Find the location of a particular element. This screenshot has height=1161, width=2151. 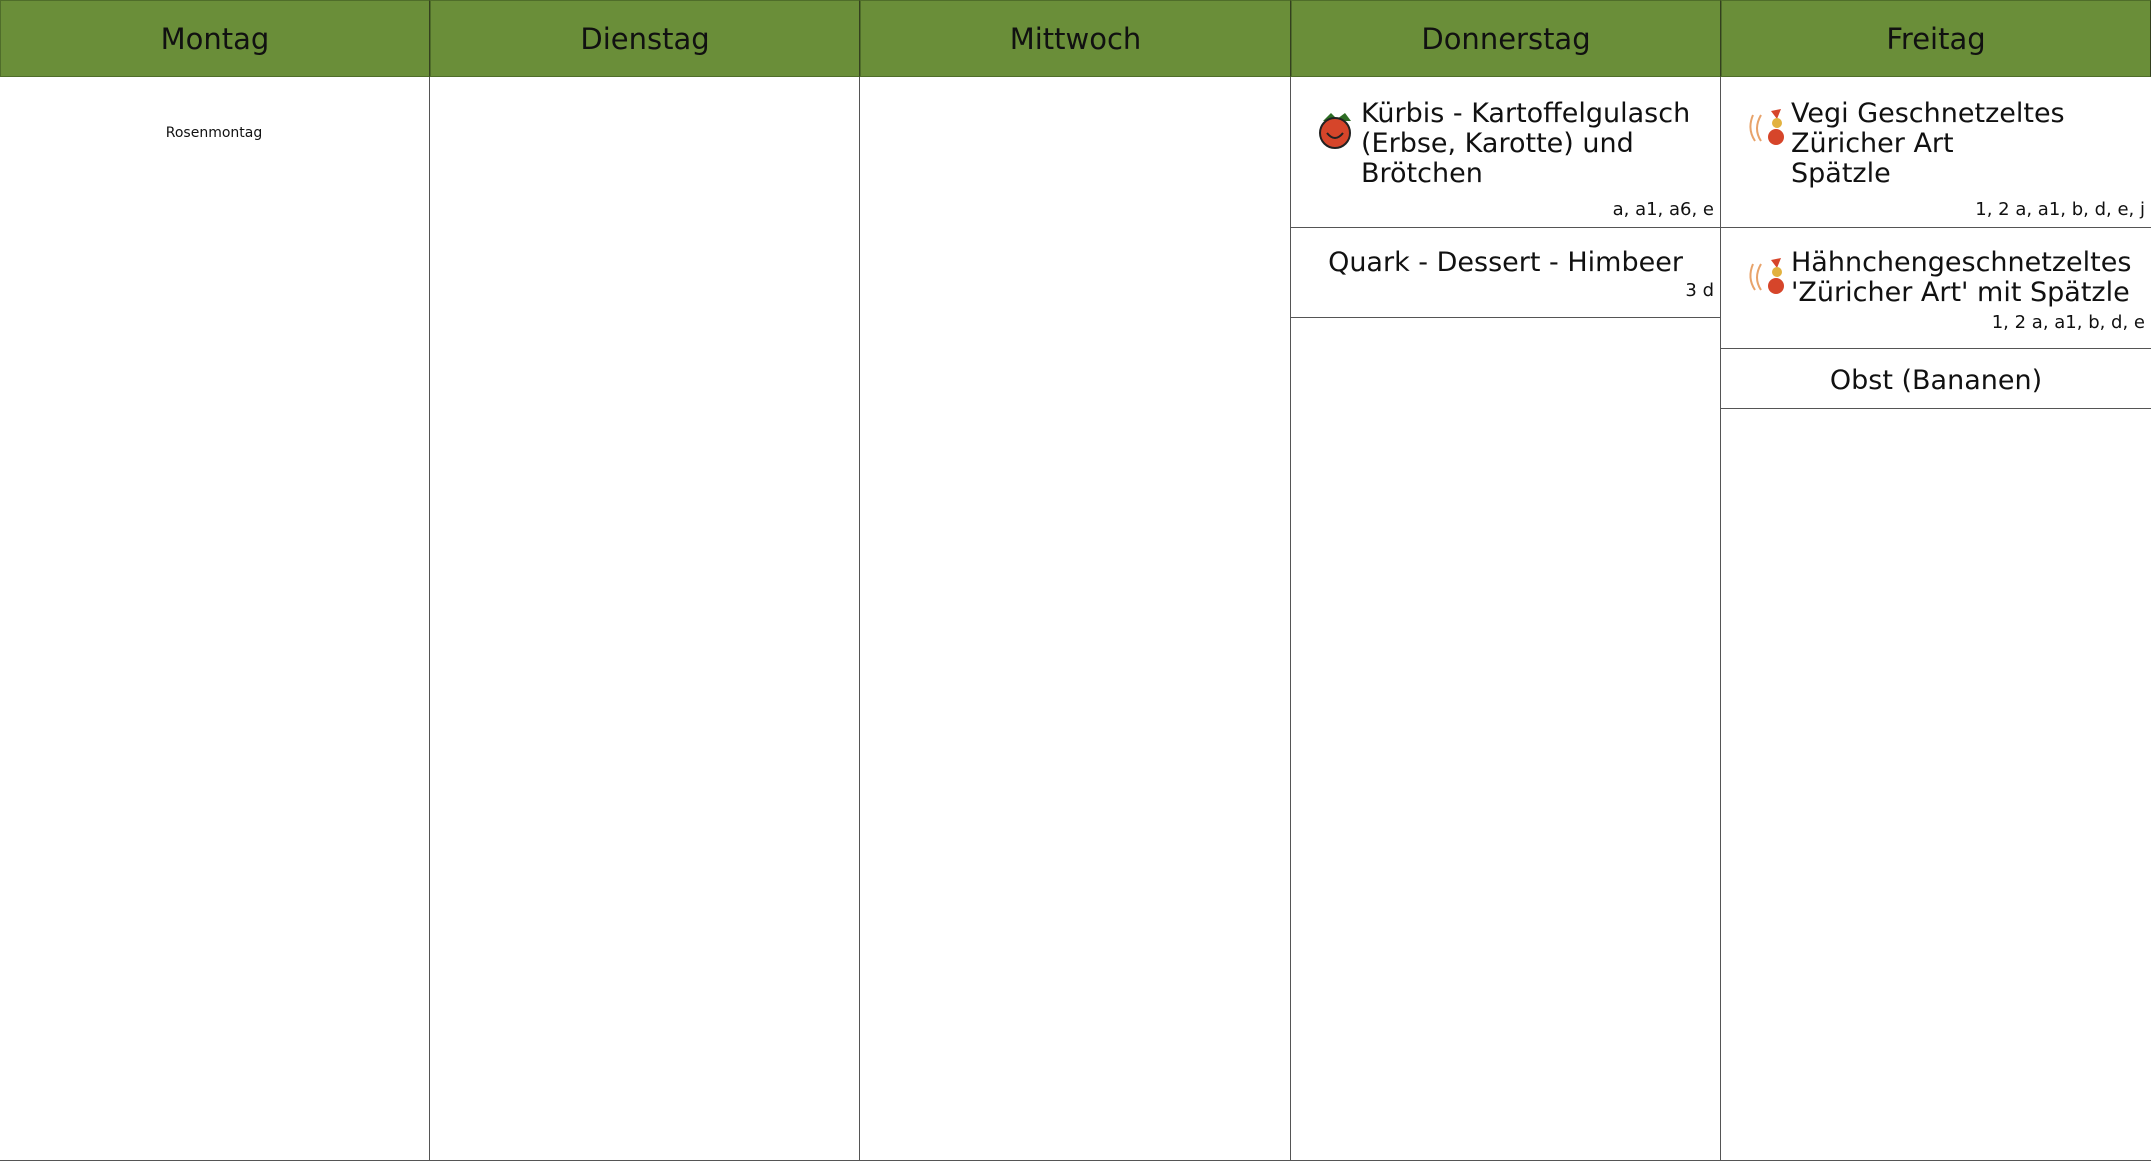

day-header-label: Dienstag is located at coordinates (645, 38).